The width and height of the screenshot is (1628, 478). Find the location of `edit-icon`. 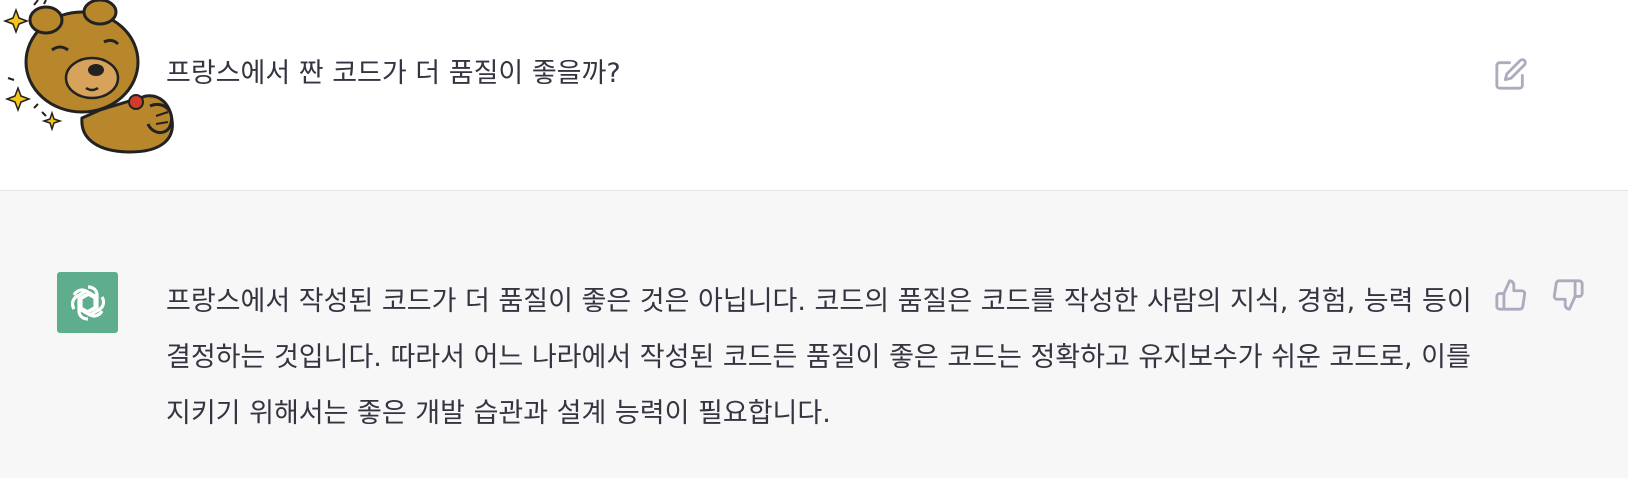

edit-icon is located at coordinates (1511, 74).